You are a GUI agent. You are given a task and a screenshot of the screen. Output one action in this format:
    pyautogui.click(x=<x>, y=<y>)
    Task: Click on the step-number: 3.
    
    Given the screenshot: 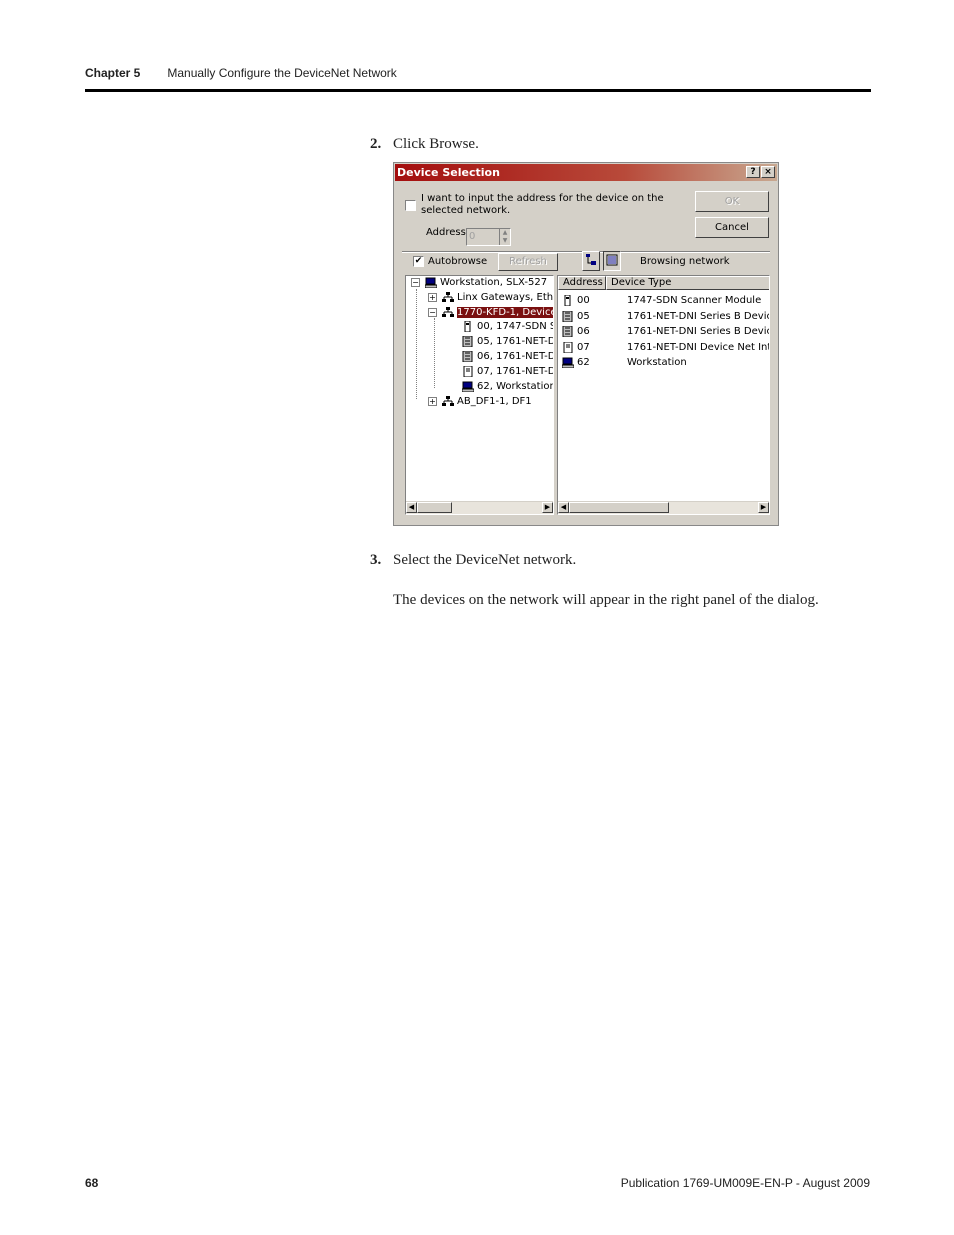 What is the action you would take?
    pyautogui.click(x=376, y=560)
    